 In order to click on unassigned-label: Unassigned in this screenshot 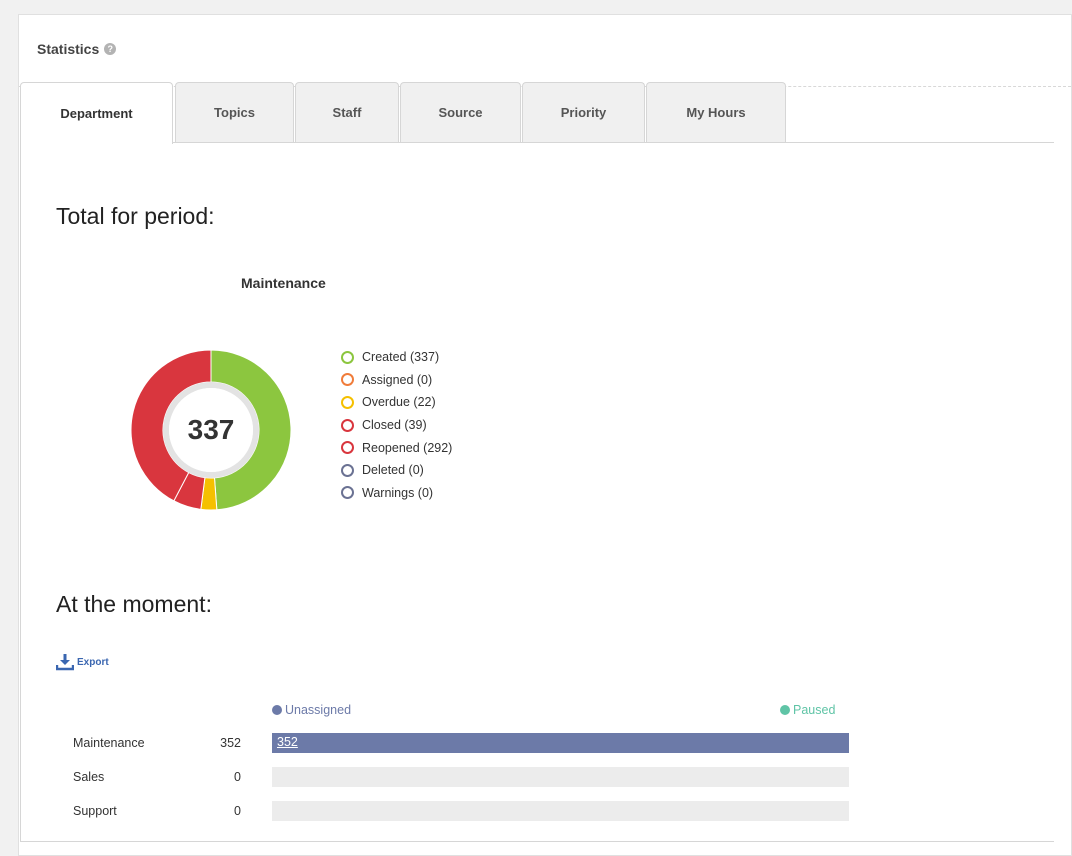, I will do `click(318, 710)`.